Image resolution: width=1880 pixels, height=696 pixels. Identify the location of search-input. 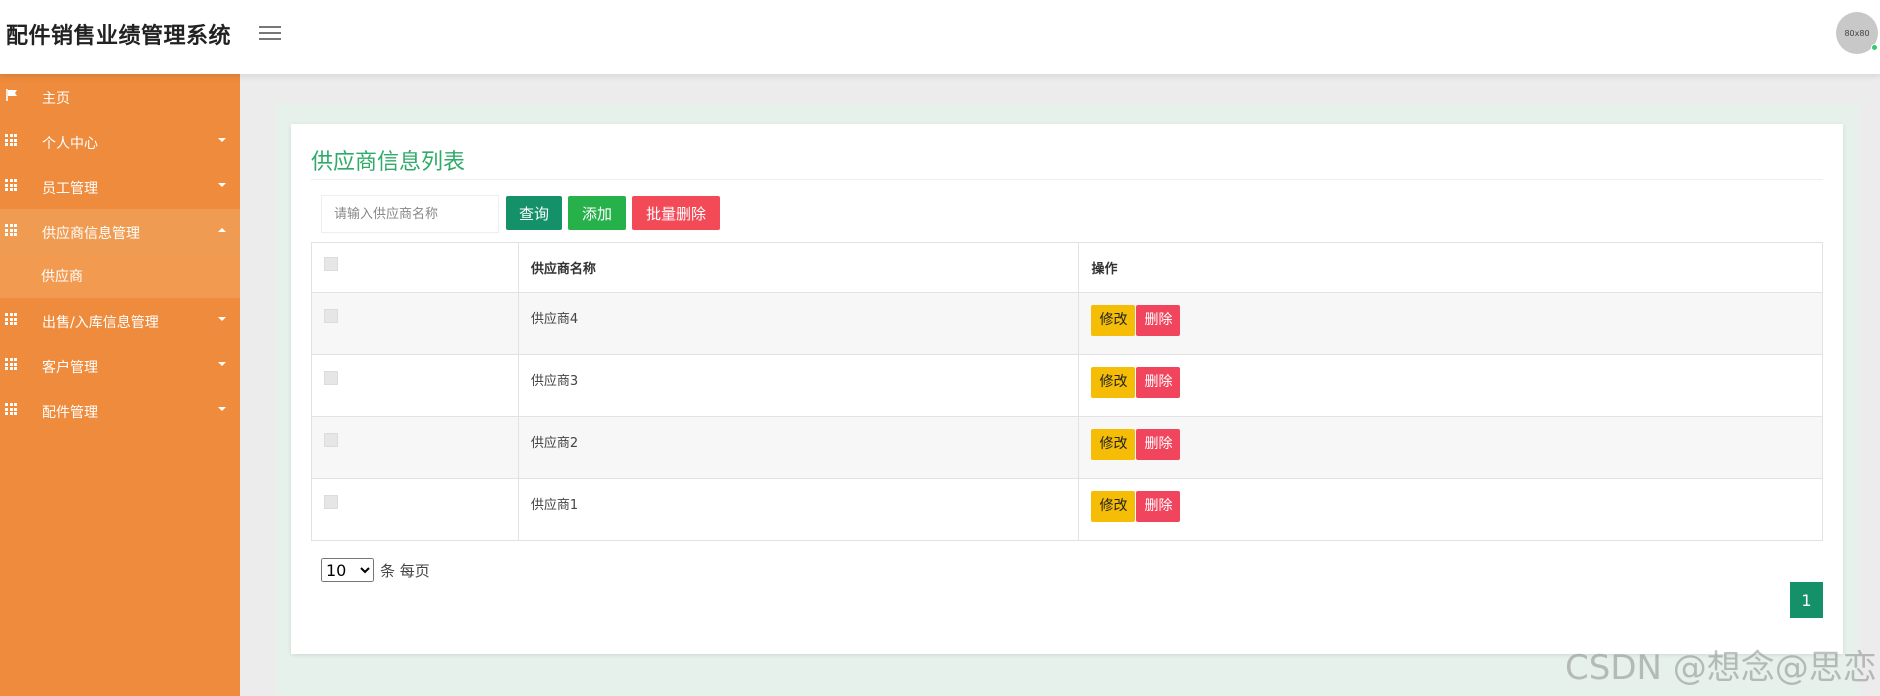
(410, 214).